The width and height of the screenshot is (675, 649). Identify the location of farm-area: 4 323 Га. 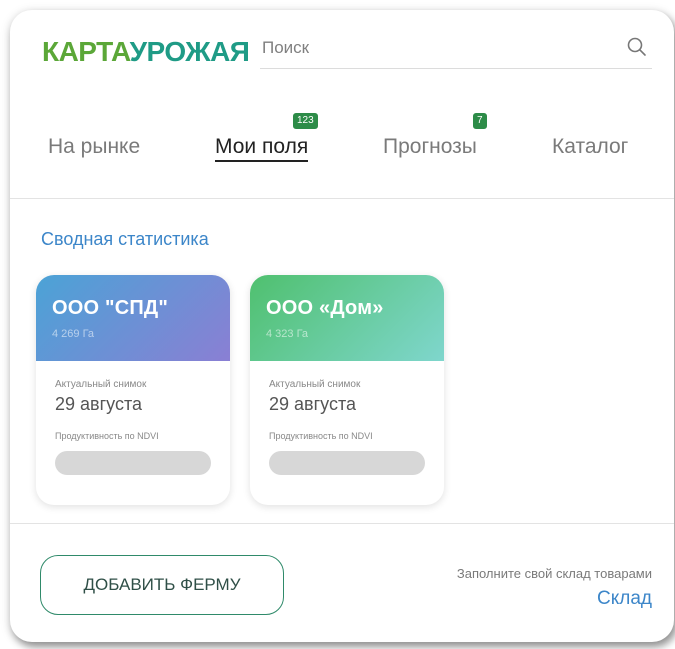
(287, 334).